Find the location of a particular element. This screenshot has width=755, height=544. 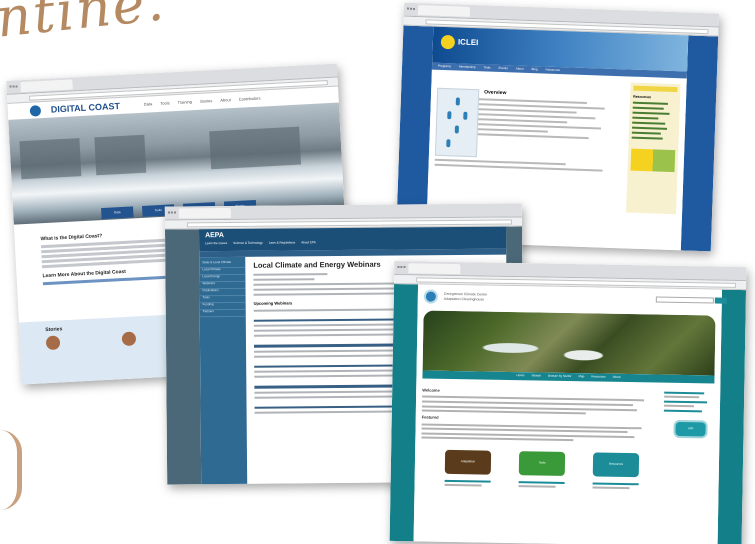

logo-icon is located at coordinates (35, 110).